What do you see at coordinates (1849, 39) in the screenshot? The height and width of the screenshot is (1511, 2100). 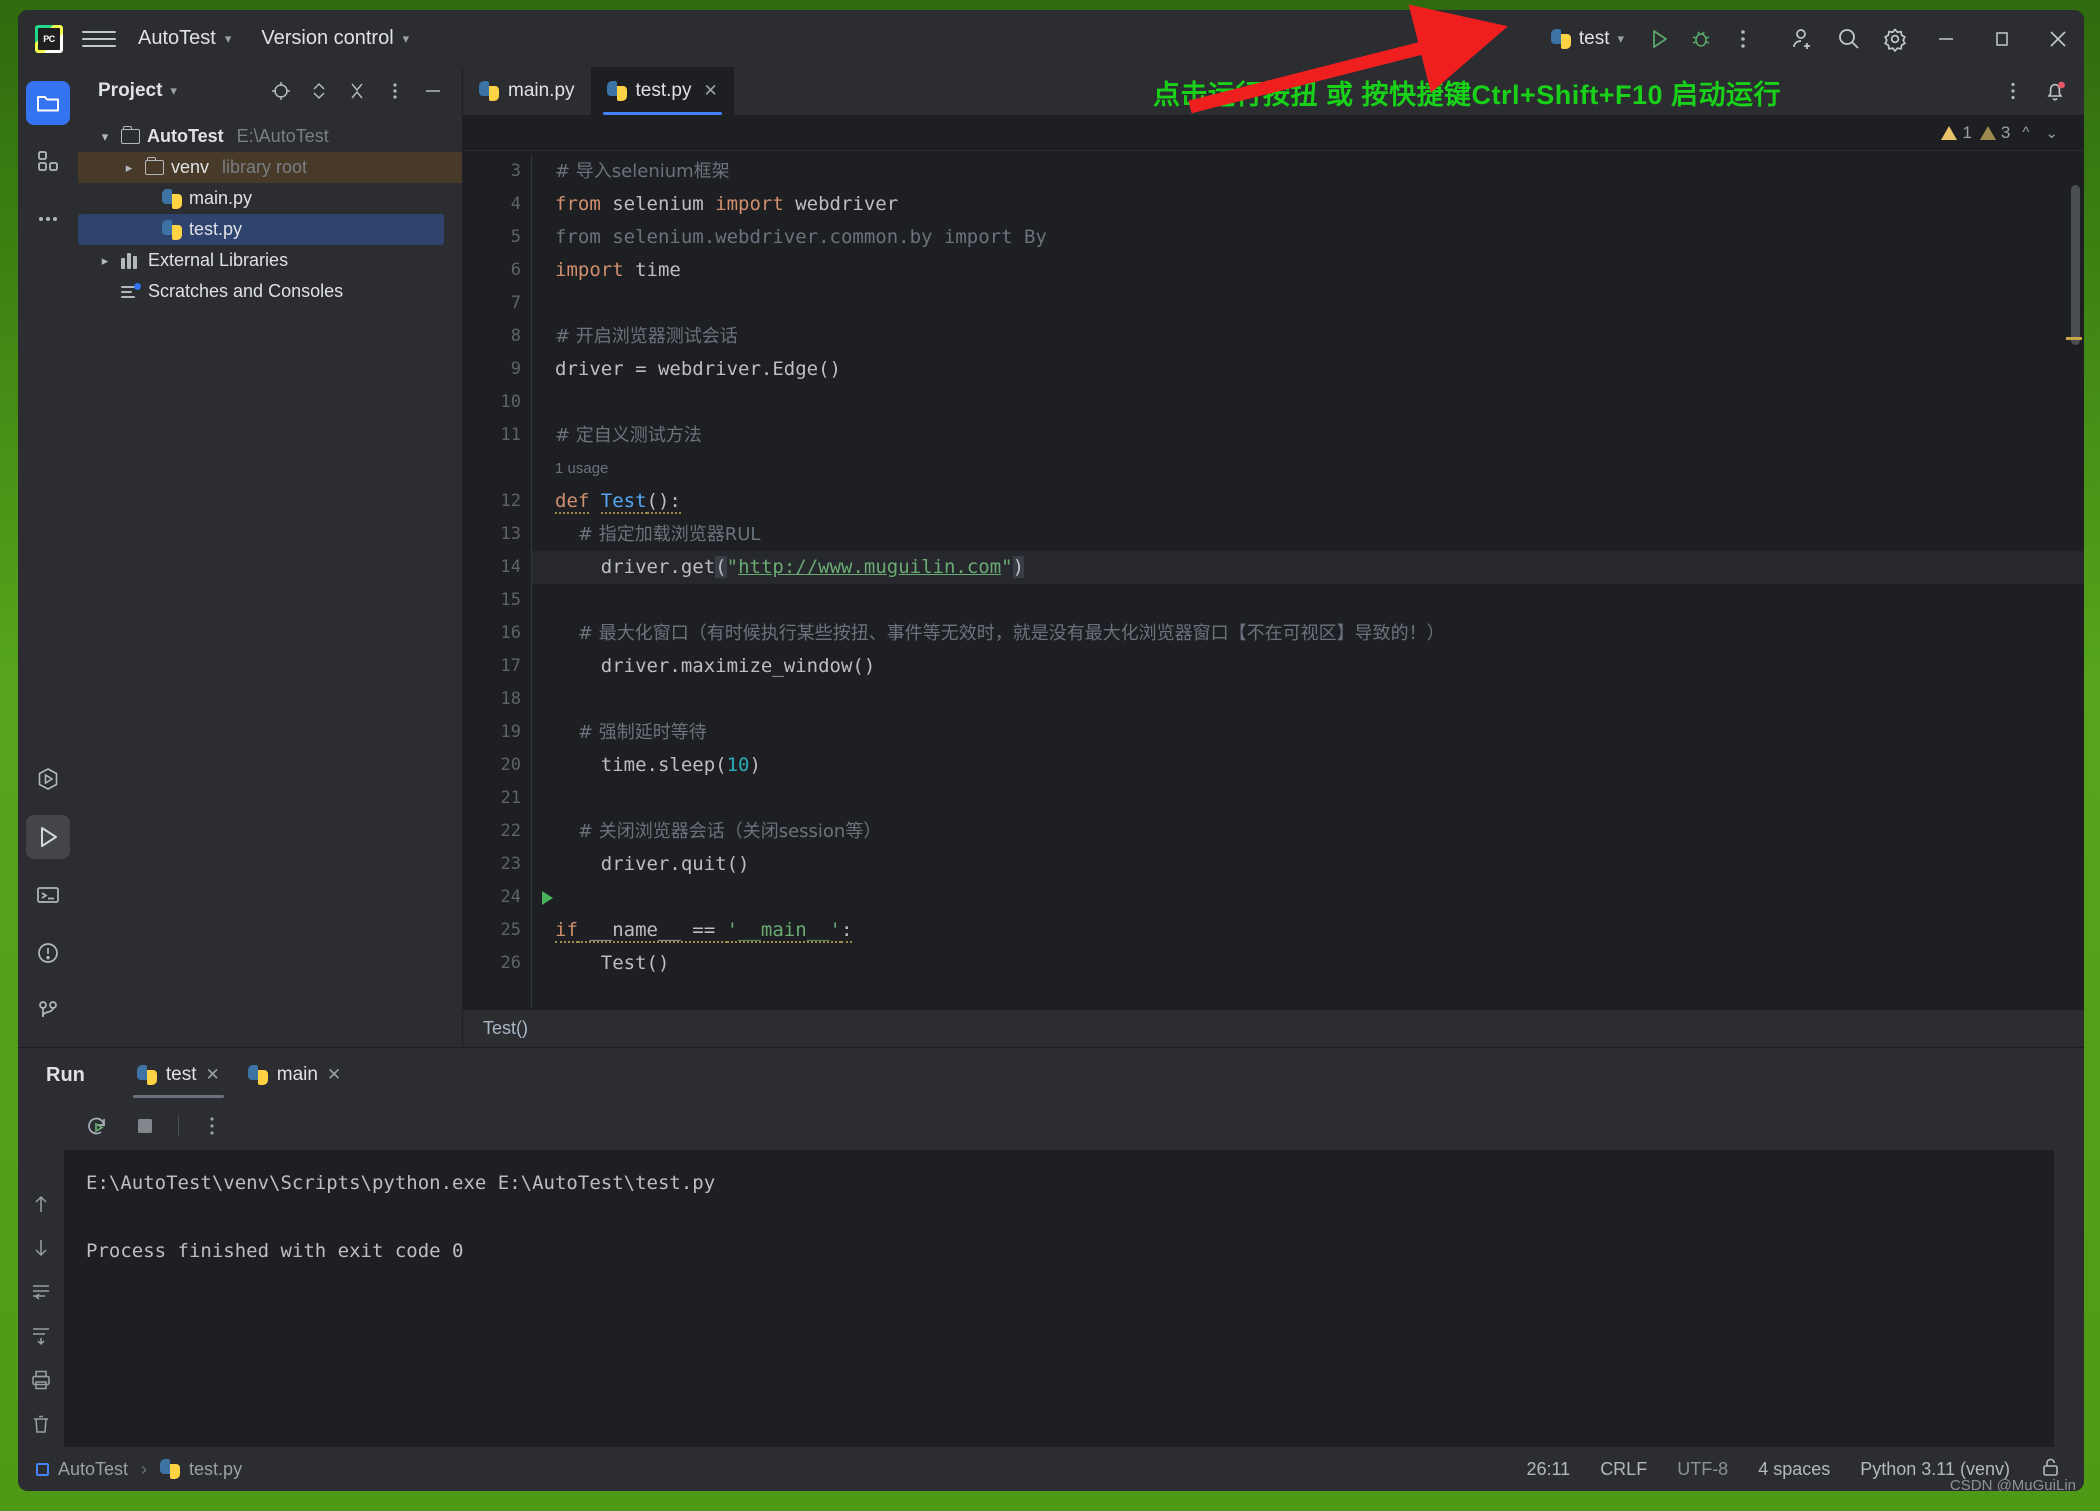 I see `search-icon` at bounding box center [1849, 39].